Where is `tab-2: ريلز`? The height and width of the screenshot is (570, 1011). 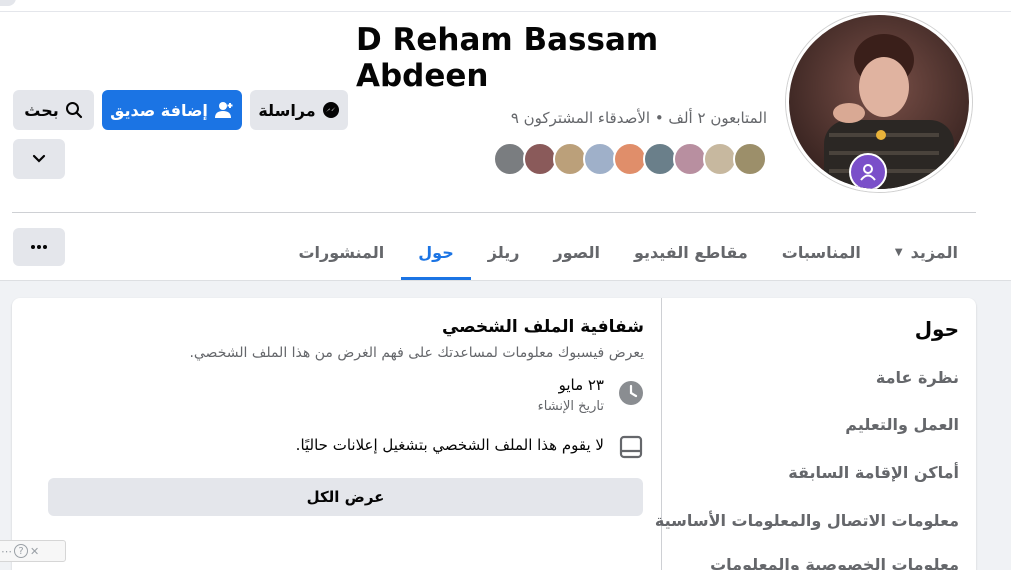
tab-2: ريلز is located at coordinates (504, 254).